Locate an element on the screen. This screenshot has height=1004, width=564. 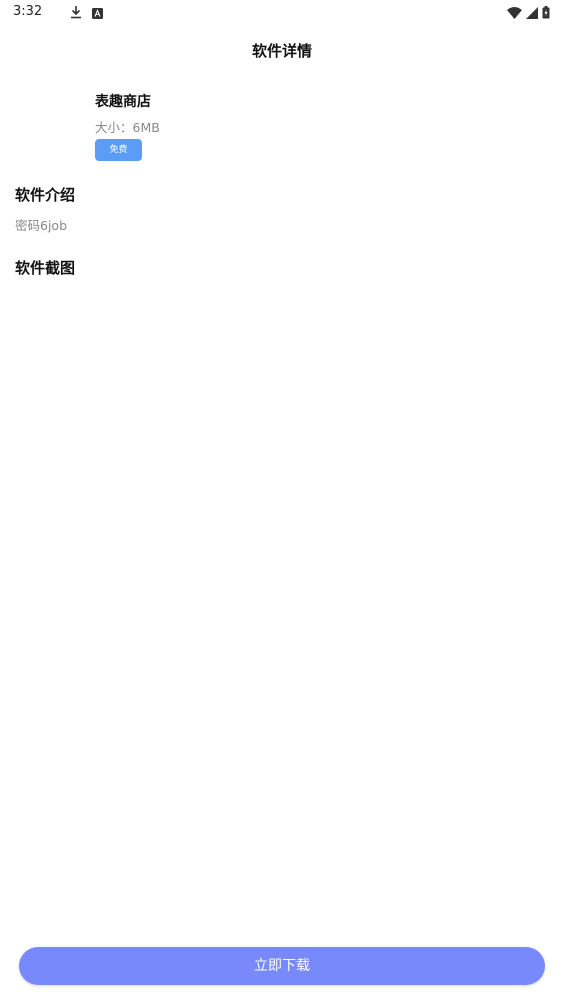
download-icon is located at coordinates (76, 13).